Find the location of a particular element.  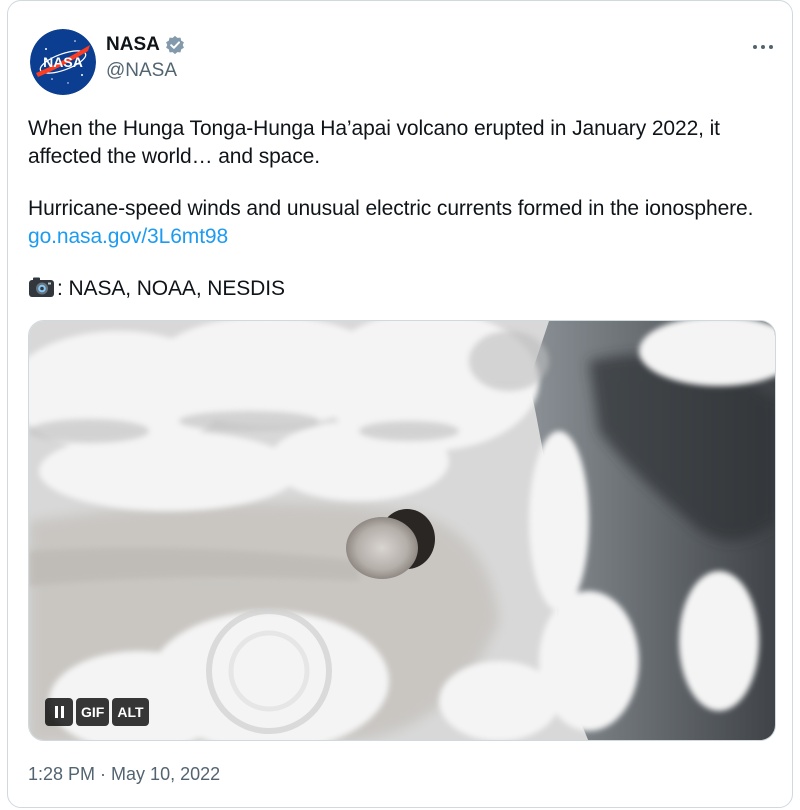

timestamp: 1:28 PM · May 10, 2022 is located at coordinates (124, 774).